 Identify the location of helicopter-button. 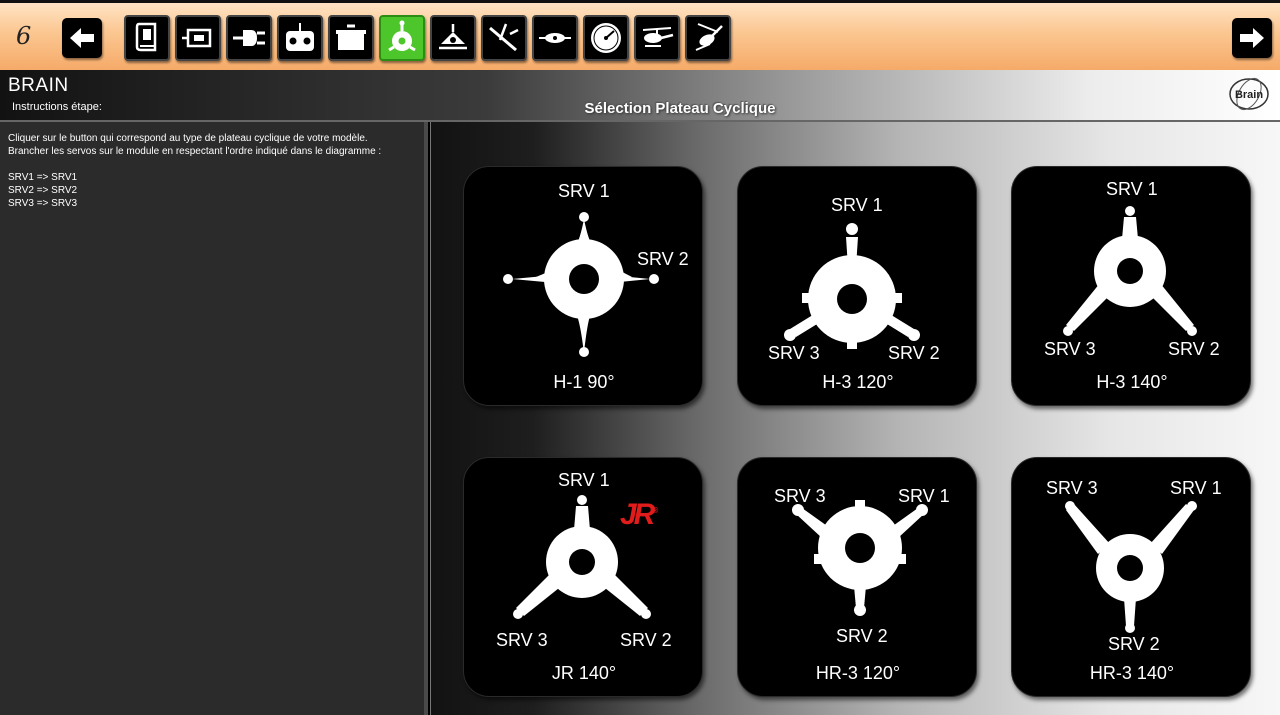
(657, 38).